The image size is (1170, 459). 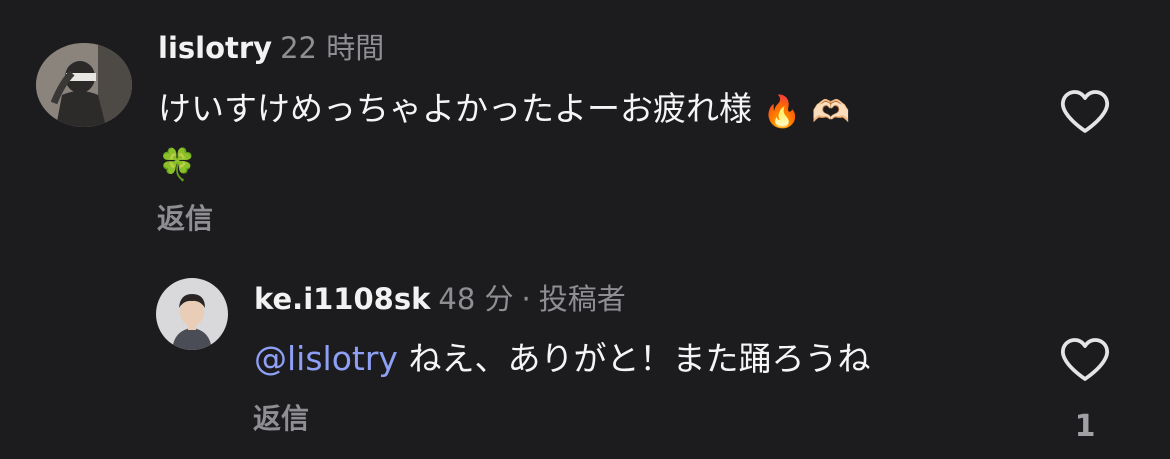 I want to click on fire-emoji: 🔥, so click(x=782, y=112).